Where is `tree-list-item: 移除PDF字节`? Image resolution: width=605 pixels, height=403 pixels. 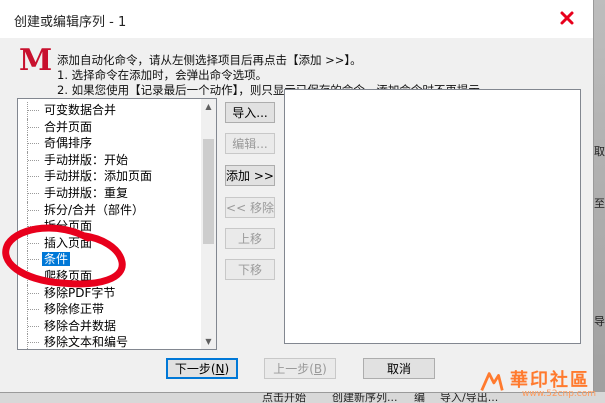
tree-list-item: 移除PDF字节 is located at coordinates (109, 293).